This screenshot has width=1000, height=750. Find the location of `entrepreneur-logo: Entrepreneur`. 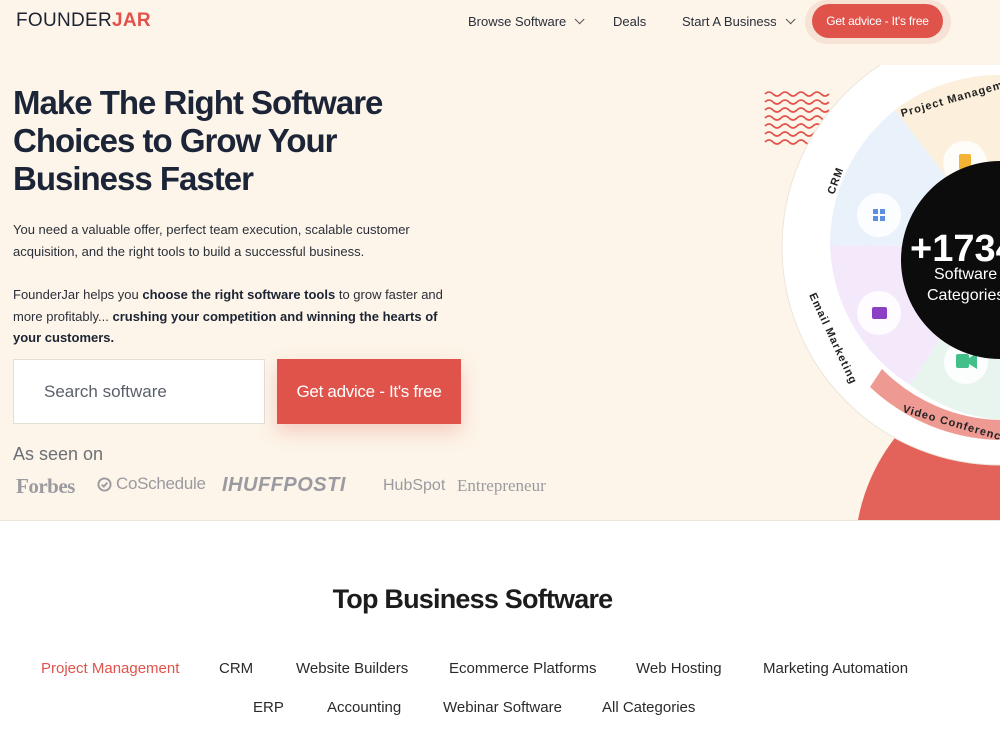

entrepreneur-logo: Entrepreneur is located at coordinates (501, 485).